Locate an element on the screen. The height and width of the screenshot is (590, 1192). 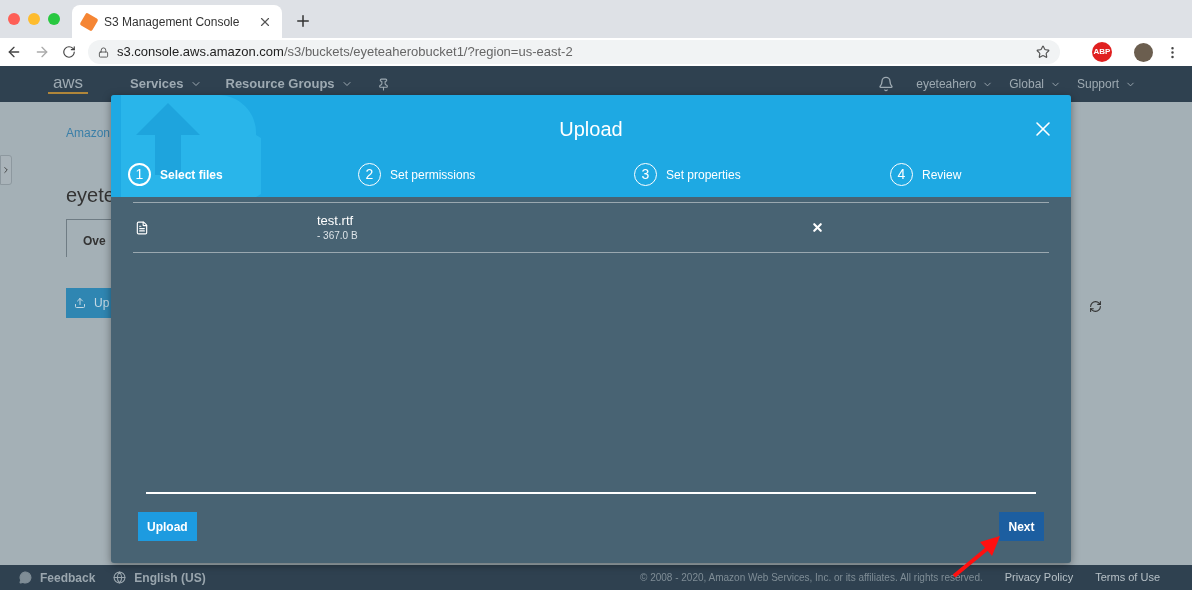
nav-menu: Services is located at coordinates (166, 84).